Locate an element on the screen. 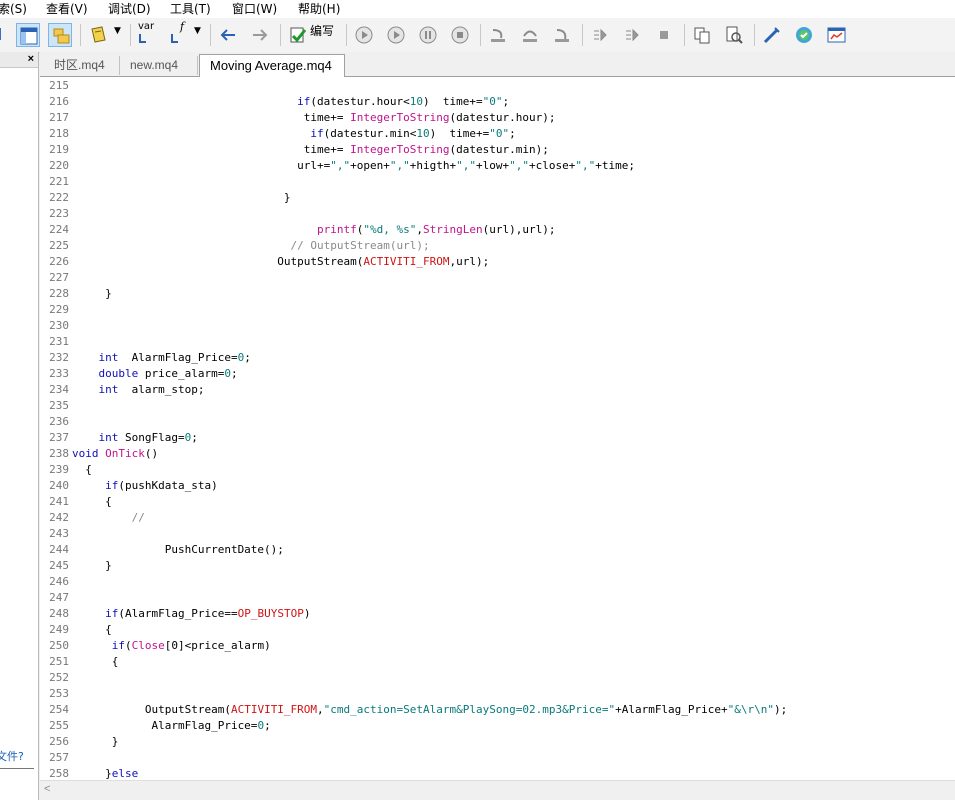 The width and height of the screenshot is (955, 800). scroll-left-icon: < is located at coordinates (47, 789).